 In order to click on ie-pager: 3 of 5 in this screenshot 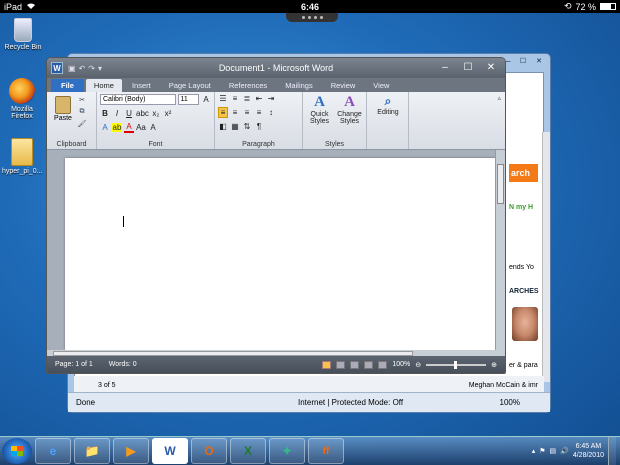, I will do `click(107, 385)`.